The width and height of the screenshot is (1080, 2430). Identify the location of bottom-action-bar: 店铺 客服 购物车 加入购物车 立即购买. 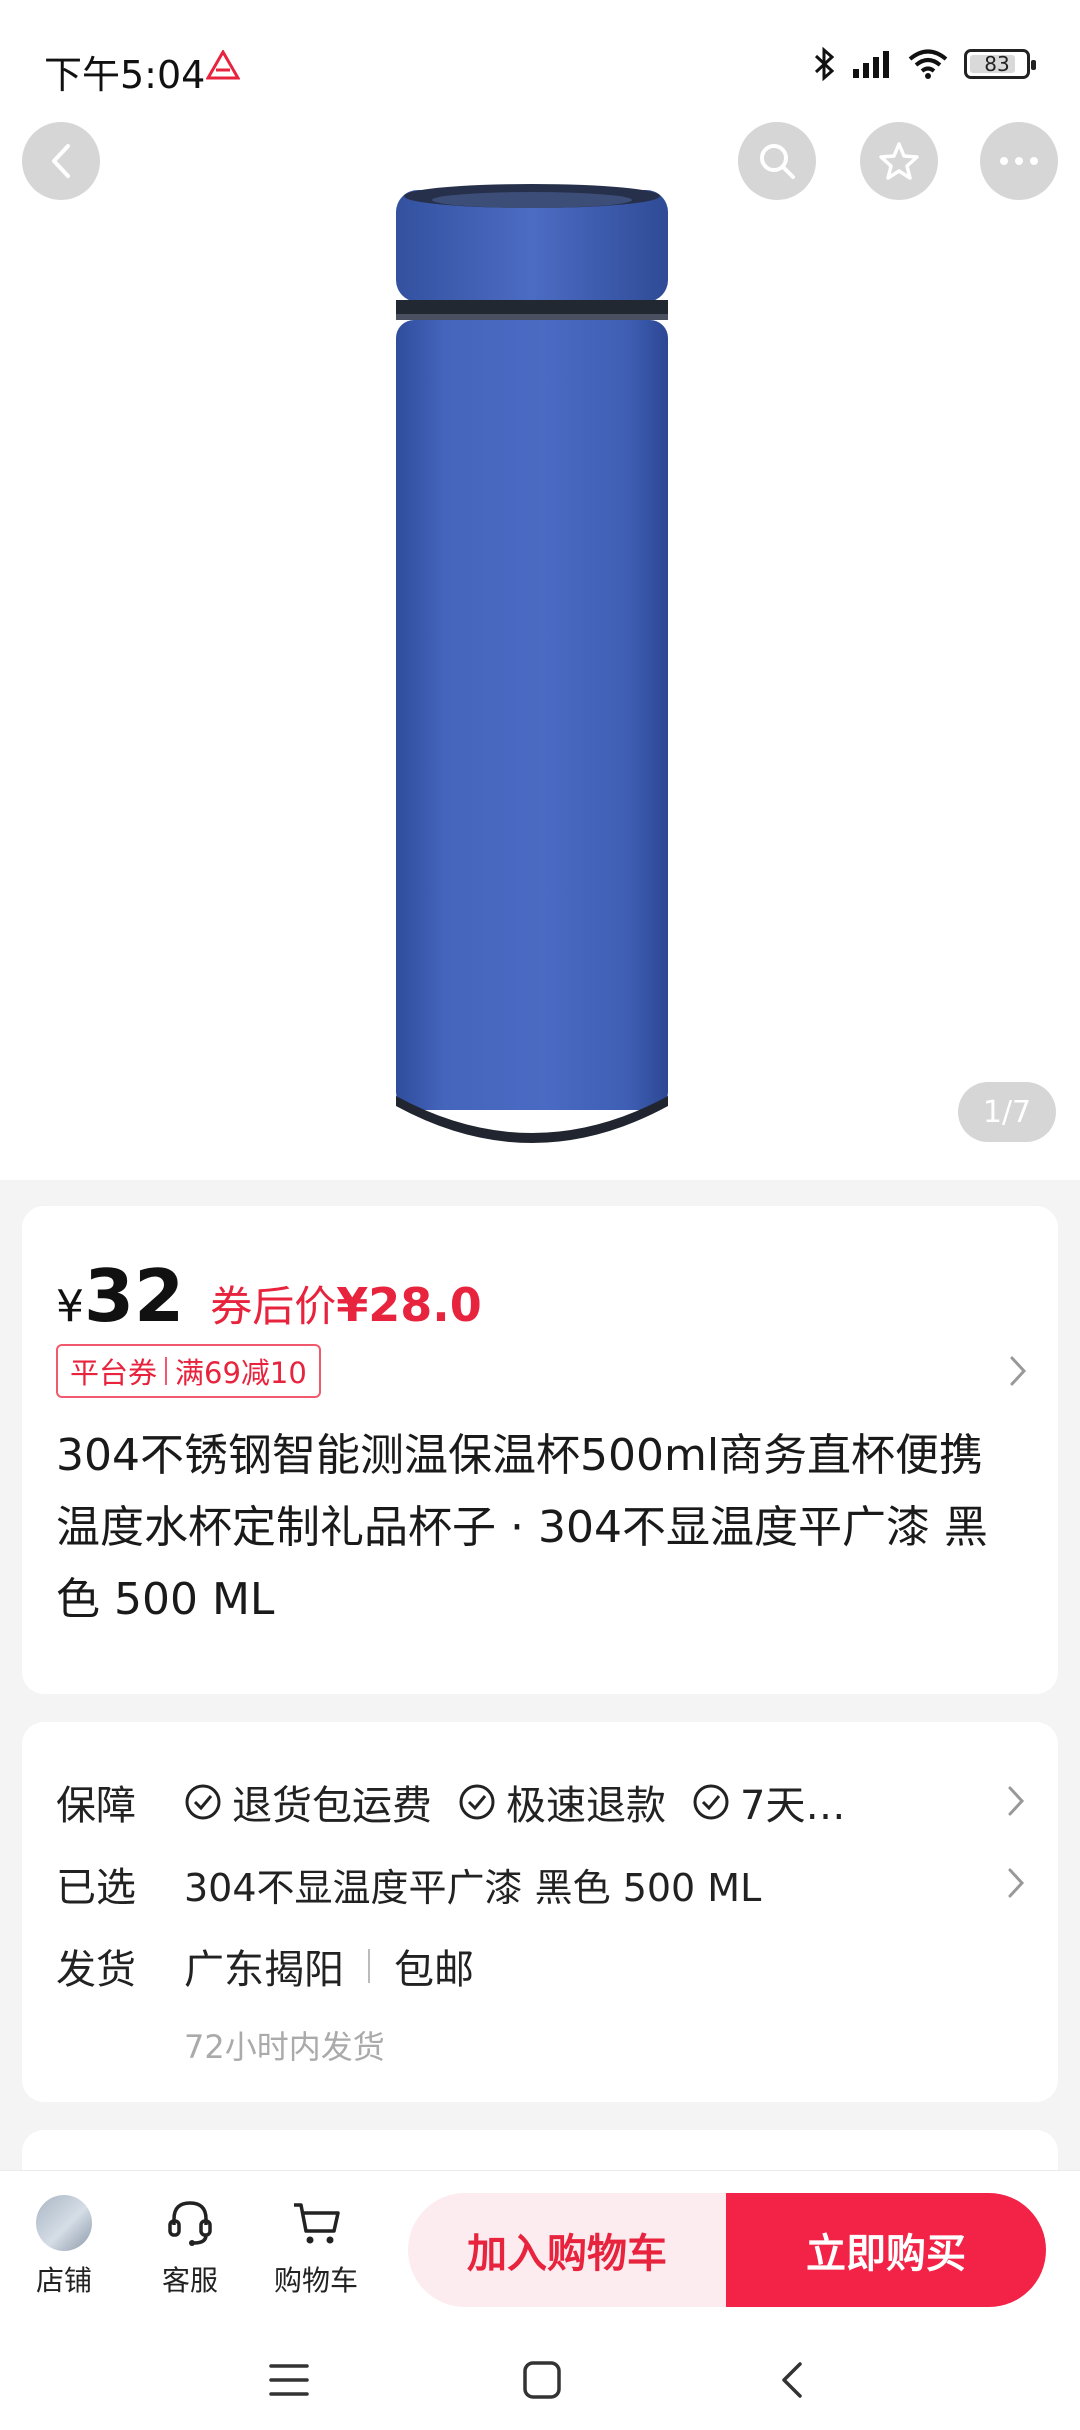
(540, 2250).